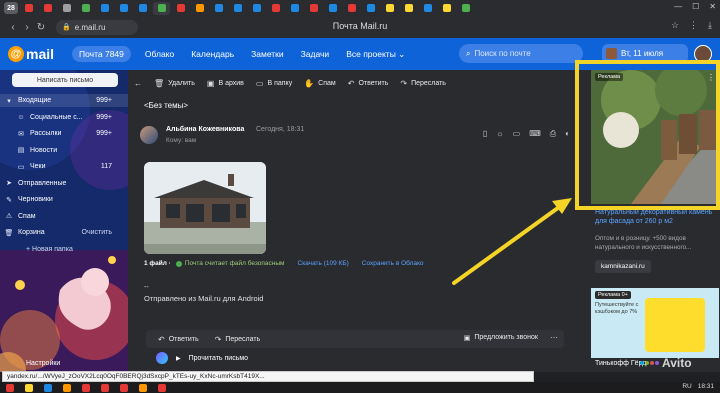 The height and width of the screenshot is (393, 720). I want to click on toolbar-button: ↷ Переслать, so click(423, 83).